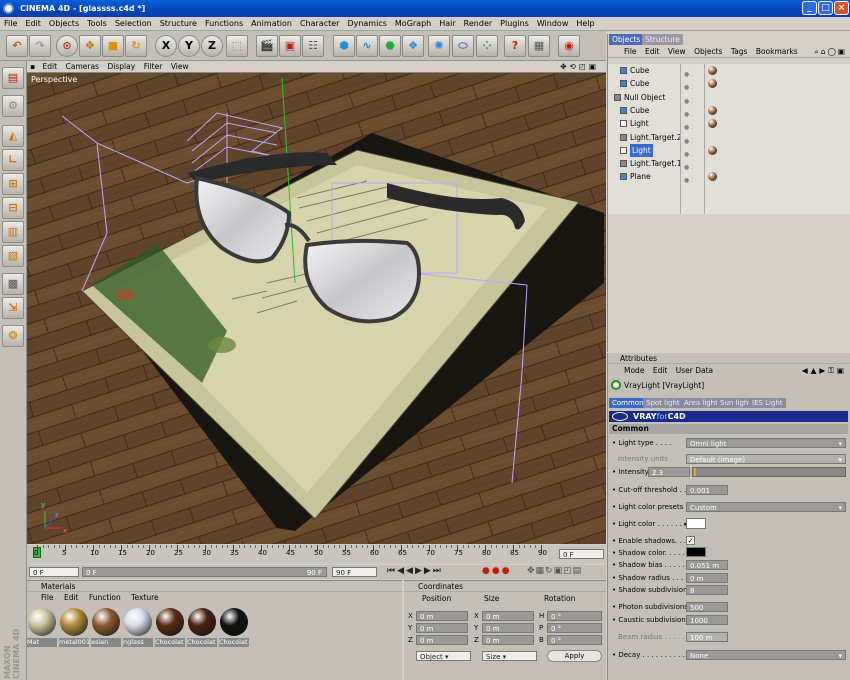 The height and width of the screenshot is (680, 850). What do you see at coordinates (497, 571) in the screenshot?
I see `record-controls: ●●●` at bounding box center [497, 571].